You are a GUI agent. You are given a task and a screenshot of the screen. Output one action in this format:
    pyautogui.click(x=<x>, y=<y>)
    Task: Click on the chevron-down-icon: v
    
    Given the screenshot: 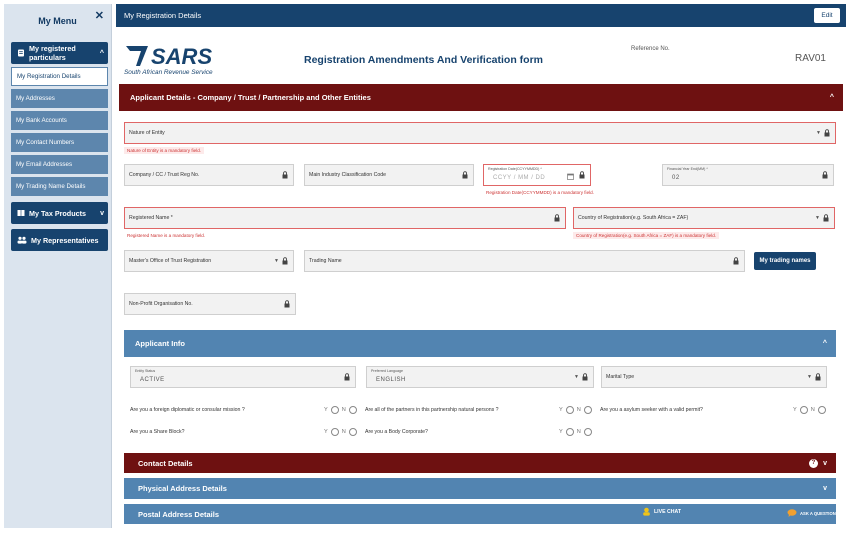 What is the action you would take?
    pyautogui.click(x=825, y=463)
    